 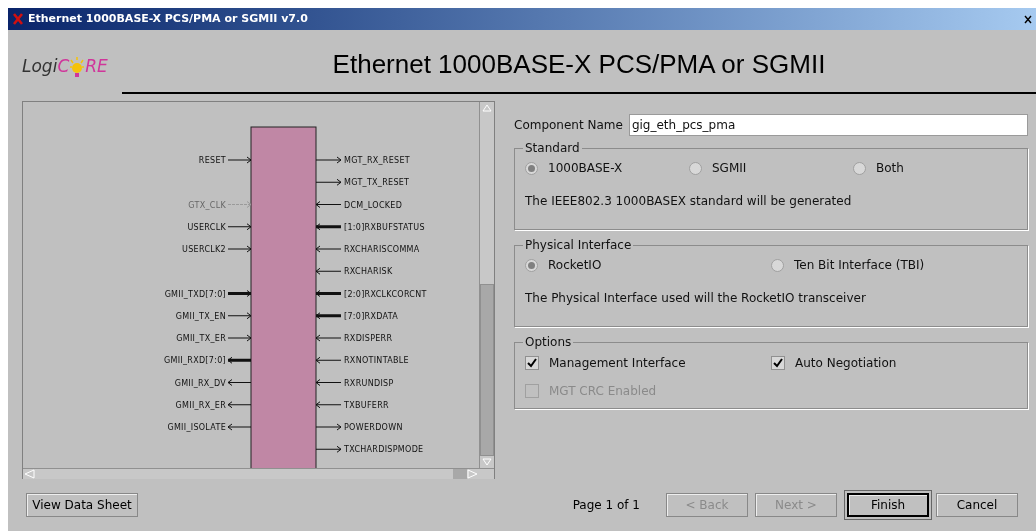 I want to click on checkbox-option: Auto Negotiation, so click(x=894, y=363).